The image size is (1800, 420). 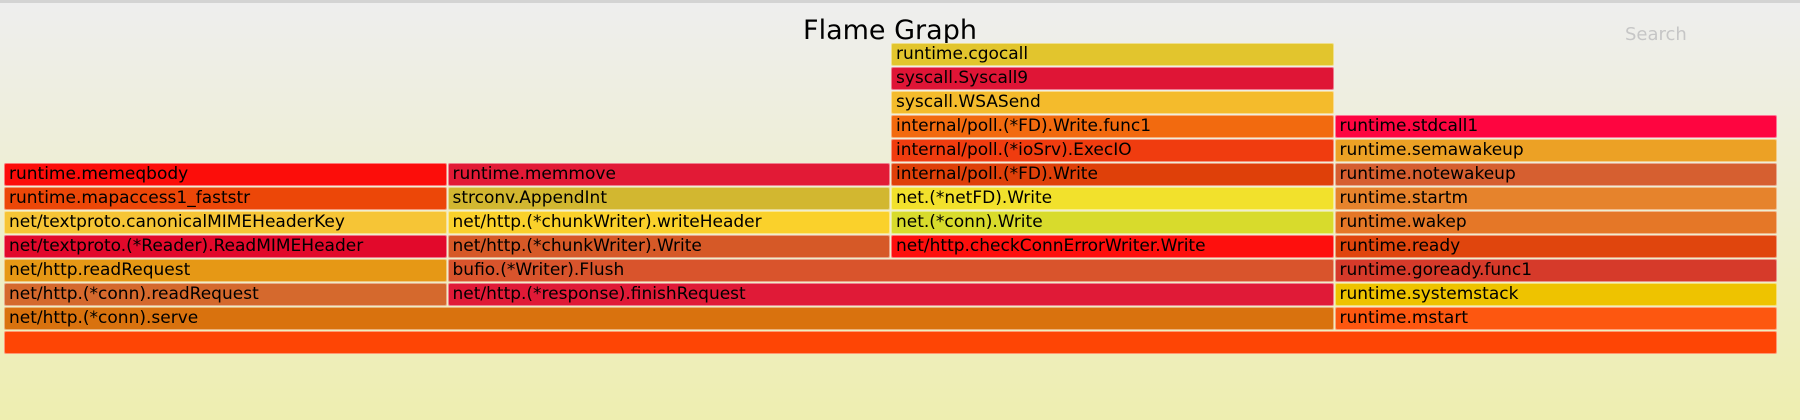 What do you see at coordinates (534, 174) in the screenshot?
I see `frame-label: runtime.memmove` at bounding box center [534, 174].